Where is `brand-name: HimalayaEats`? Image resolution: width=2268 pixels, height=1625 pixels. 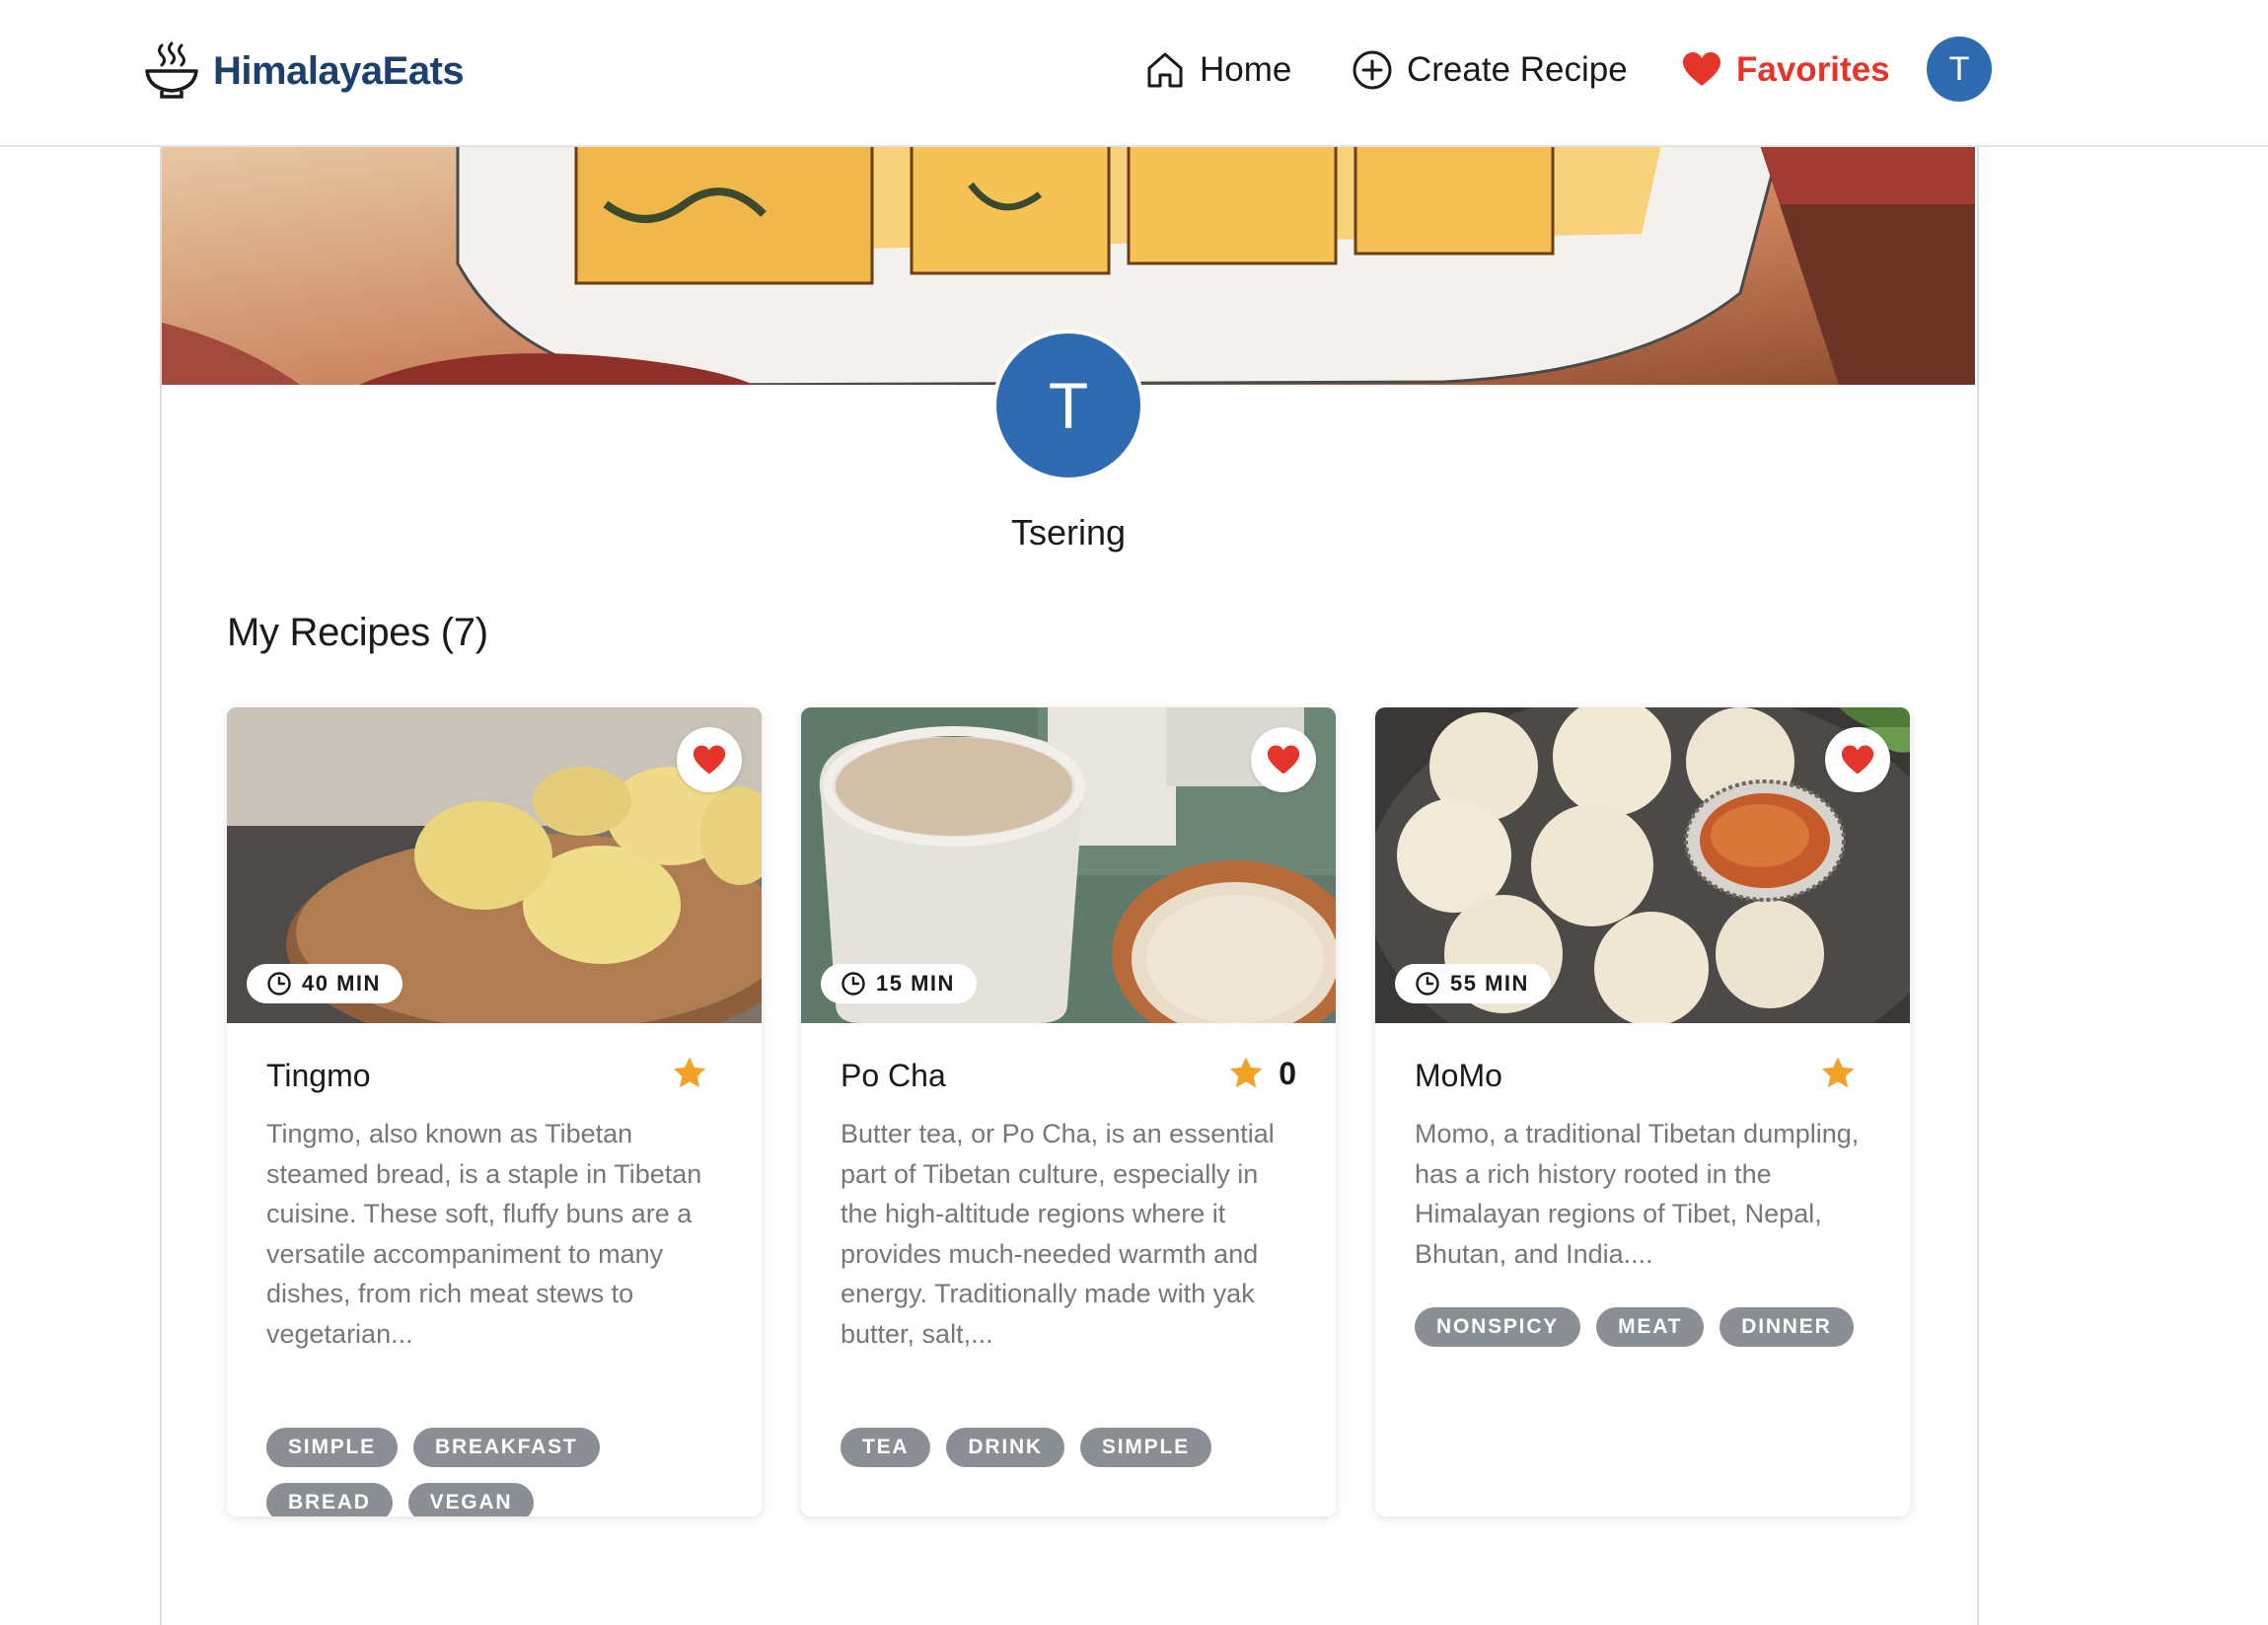 brand-name: HimalayaEats is located at coordinates (339, 70).